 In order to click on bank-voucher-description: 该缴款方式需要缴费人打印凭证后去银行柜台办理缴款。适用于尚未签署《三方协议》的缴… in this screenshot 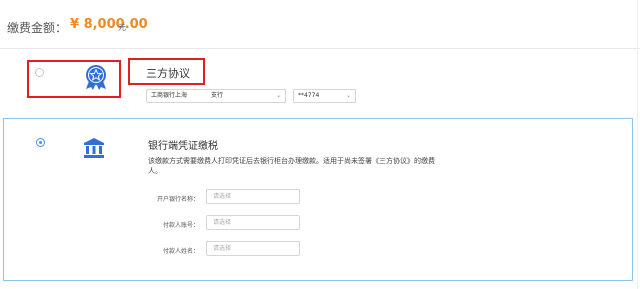, I will do `click(291, 166)`.